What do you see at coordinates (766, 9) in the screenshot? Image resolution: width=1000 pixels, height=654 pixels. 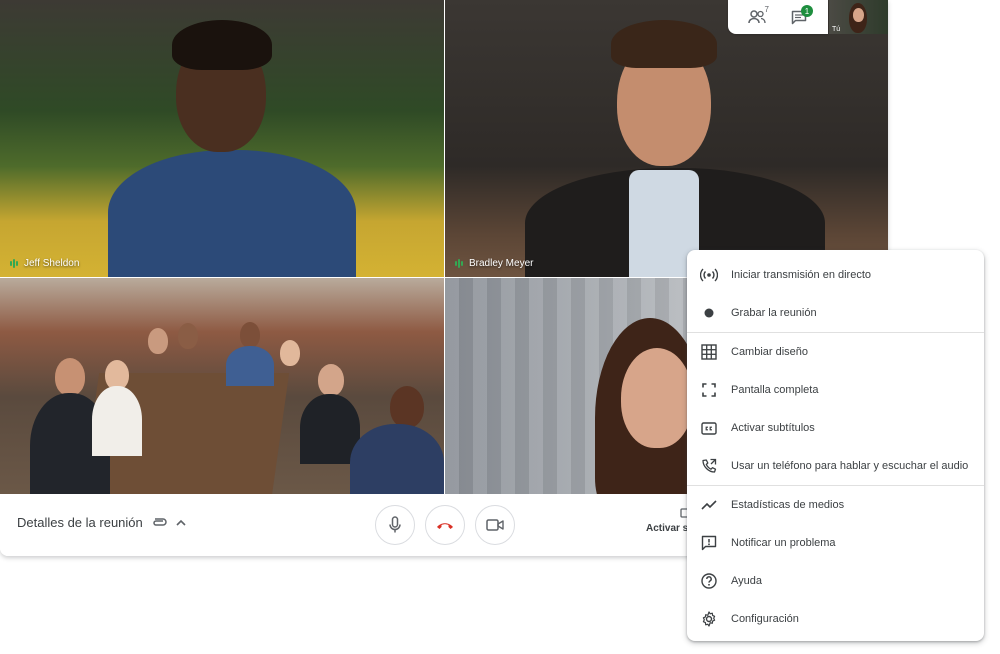 I see `participant-count: 7` at bounding box center [766, 9].